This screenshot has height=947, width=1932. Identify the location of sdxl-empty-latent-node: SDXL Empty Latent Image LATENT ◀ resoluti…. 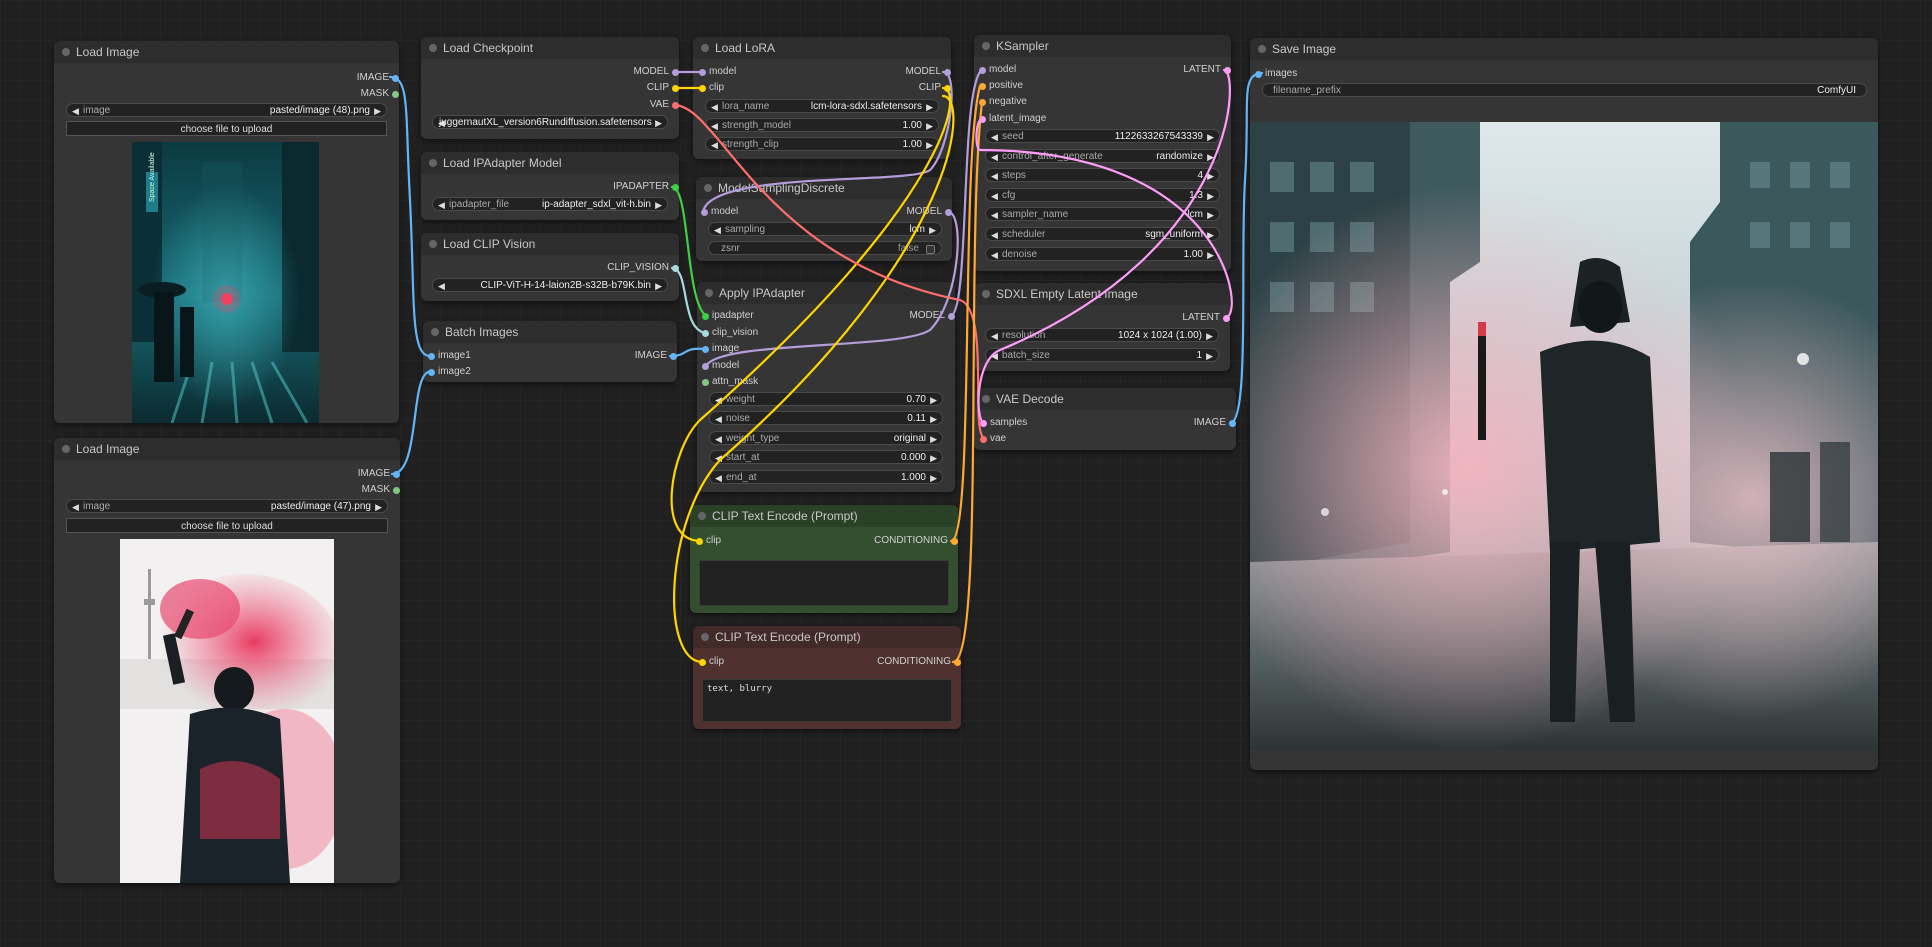
(1102, 327).